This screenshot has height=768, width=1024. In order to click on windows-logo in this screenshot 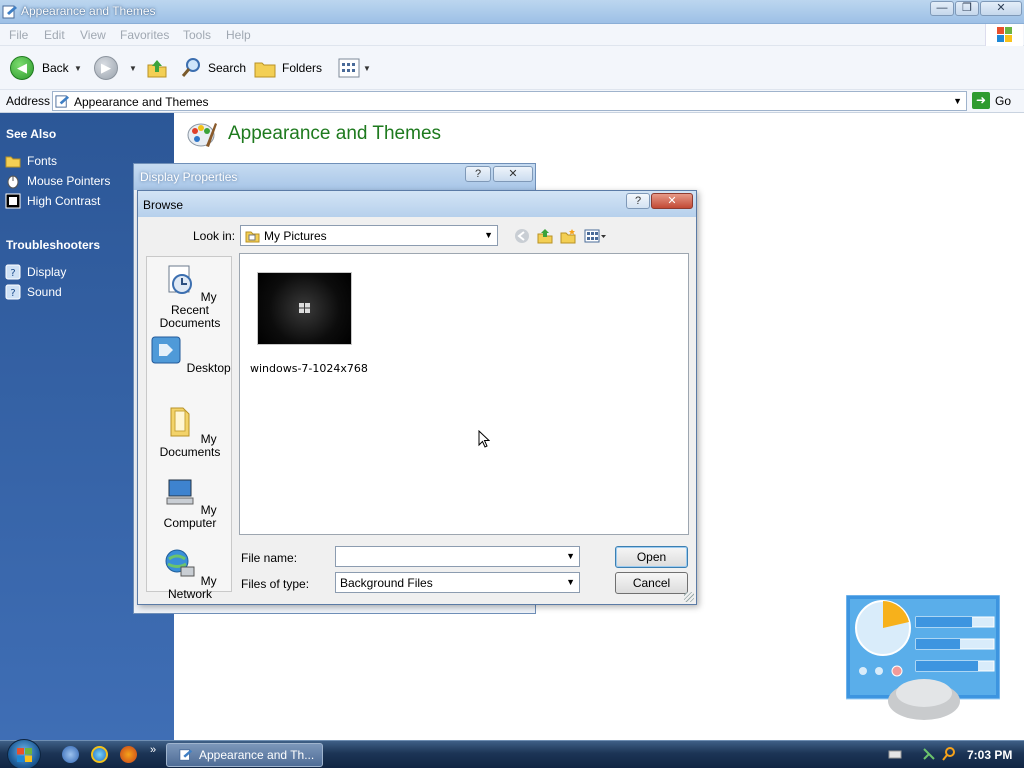, I will do `click(1004, 35)`.